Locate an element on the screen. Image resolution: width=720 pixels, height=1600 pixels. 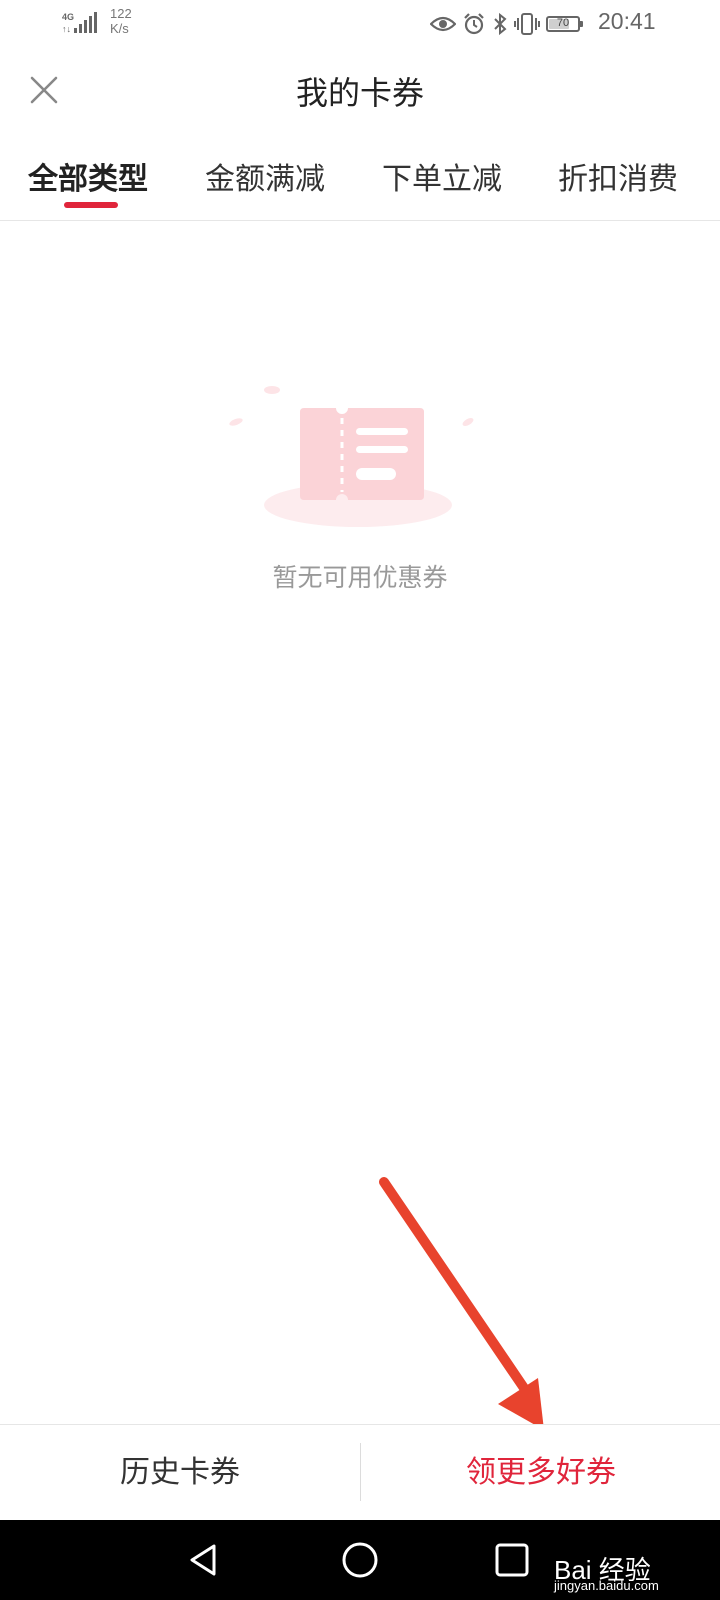
clock: 20:41 is located at coordinates (627, 21).